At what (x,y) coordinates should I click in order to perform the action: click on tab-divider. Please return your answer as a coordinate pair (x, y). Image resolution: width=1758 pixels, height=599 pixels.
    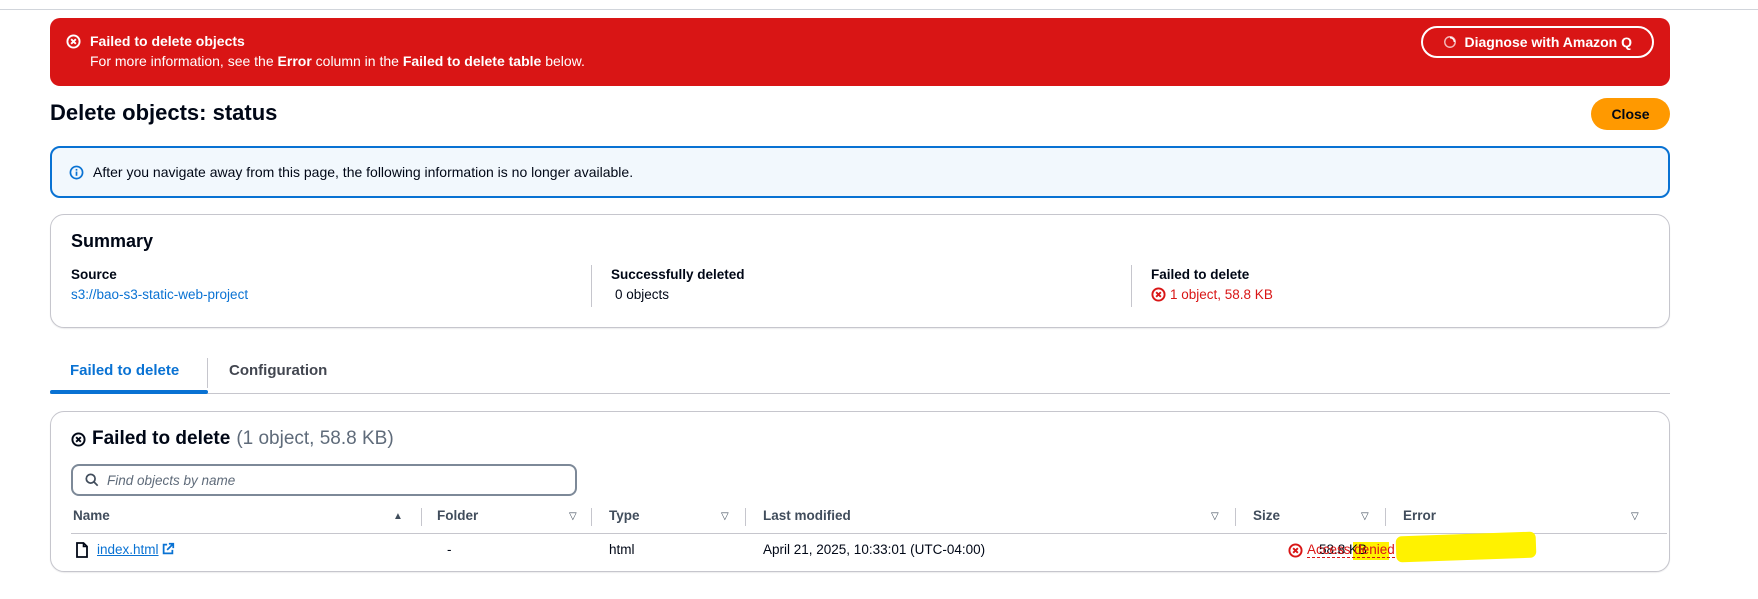
    Looking at the image, I should click on (207, 373).